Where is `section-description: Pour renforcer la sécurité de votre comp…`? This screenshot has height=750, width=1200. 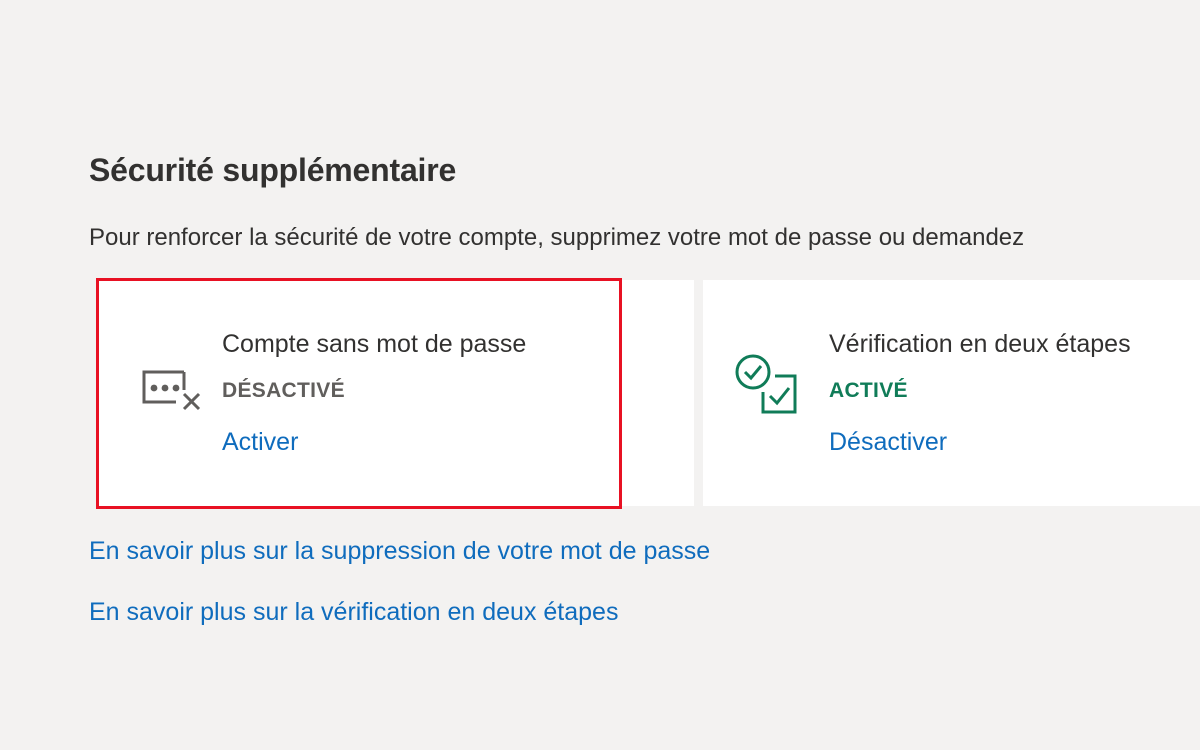
section-description: Pour renforcer la sécurité de votre comp… is located at coordinates (557, 237).